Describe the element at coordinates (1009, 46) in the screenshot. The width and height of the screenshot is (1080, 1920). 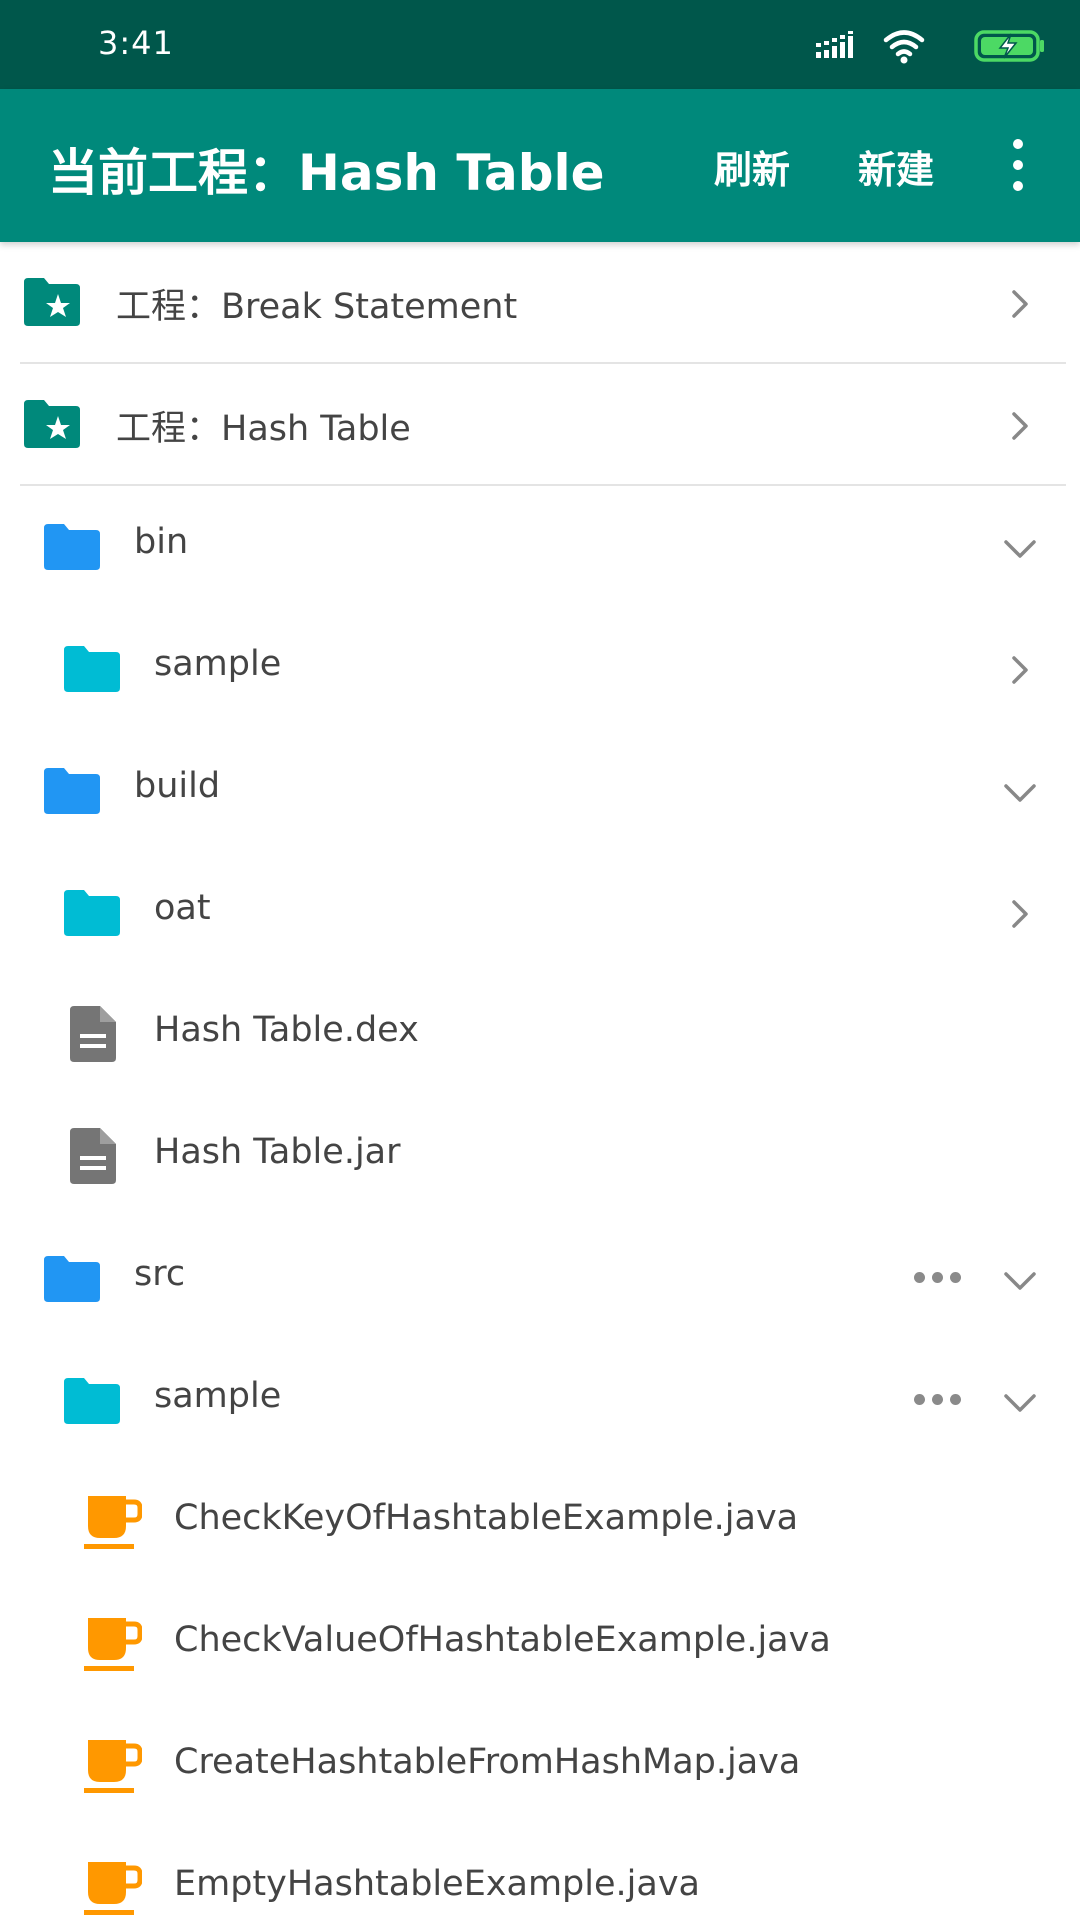
I see `battery-icon` at that location.